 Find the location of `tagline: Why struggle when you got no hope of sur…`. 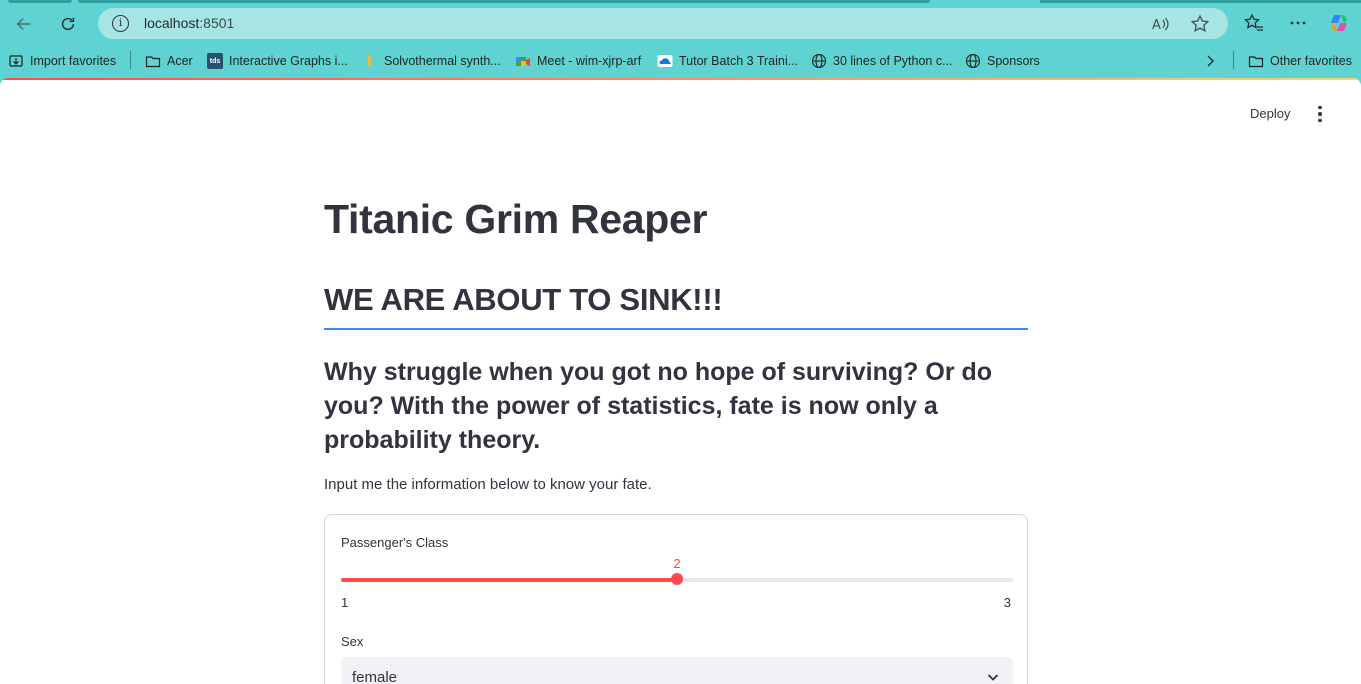

tagline: Why struggle when you got no hope of sur… is located at coordinates (658, 406).